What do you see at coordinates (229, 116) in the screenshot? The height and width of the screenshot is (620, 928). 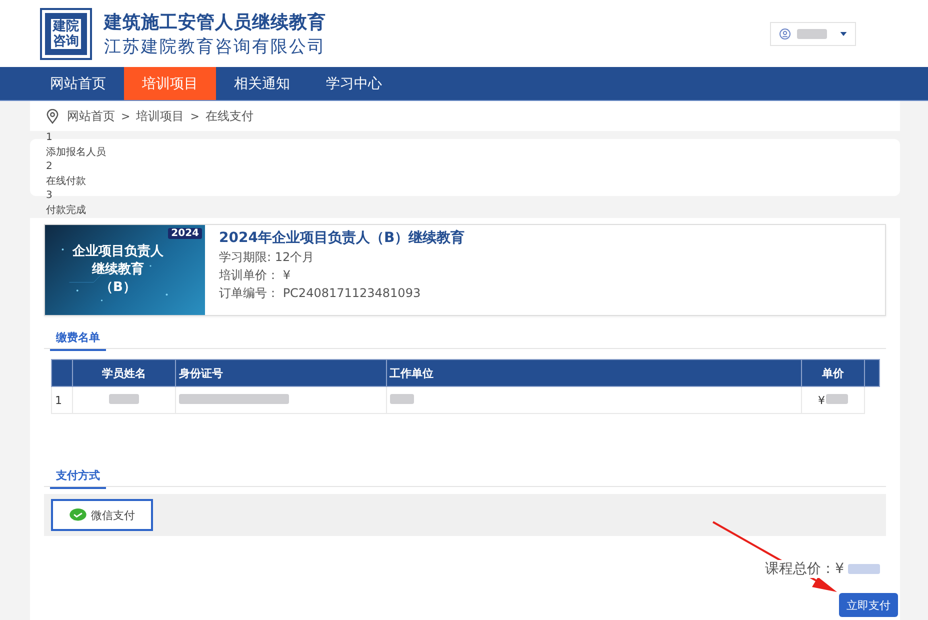 I see `breadcrumb-link: 在线支付` at bounding box center [229, 116].